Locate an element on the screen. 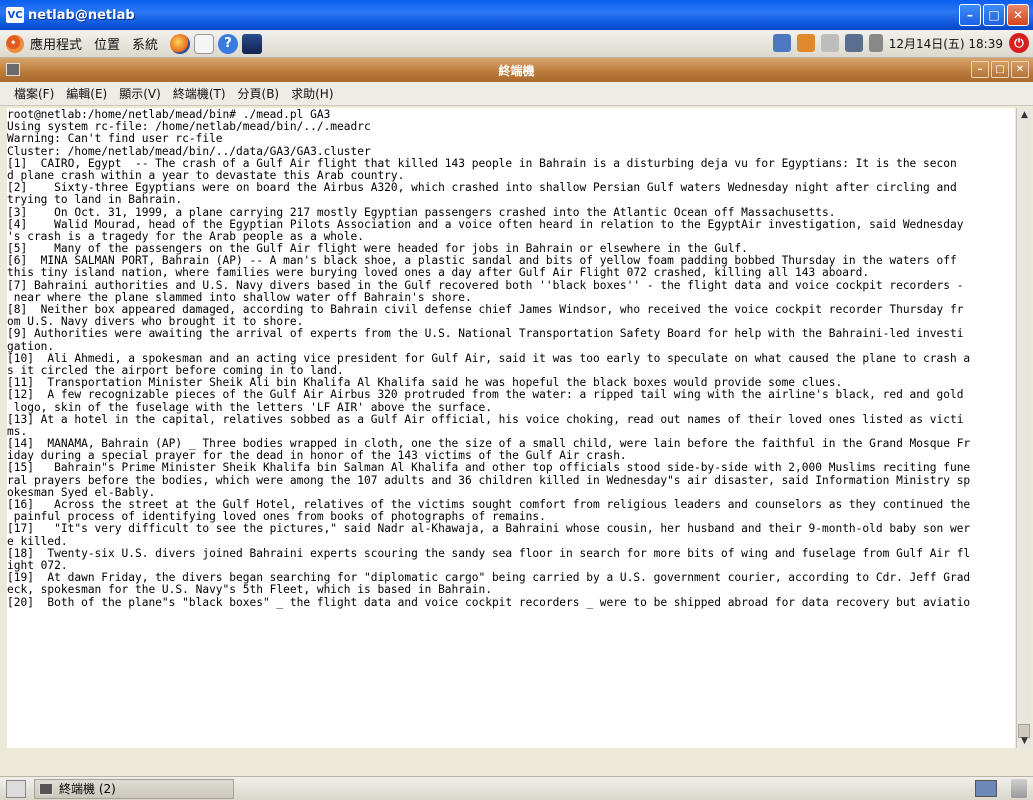 The image size is (1033, 800). volume-icon is located at coordinates (875, 43).